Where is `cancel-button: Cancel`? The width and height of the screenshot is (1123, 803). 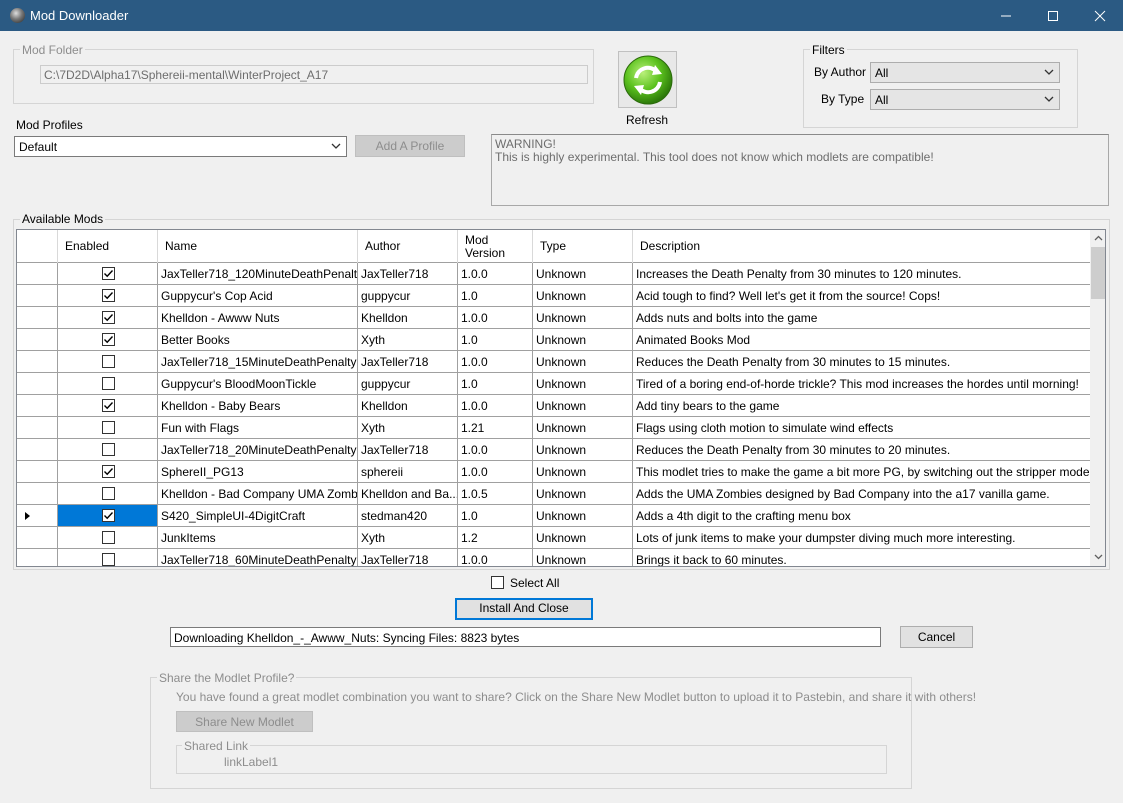
cancel-button: Cancel is located at coordinates (936, 637).